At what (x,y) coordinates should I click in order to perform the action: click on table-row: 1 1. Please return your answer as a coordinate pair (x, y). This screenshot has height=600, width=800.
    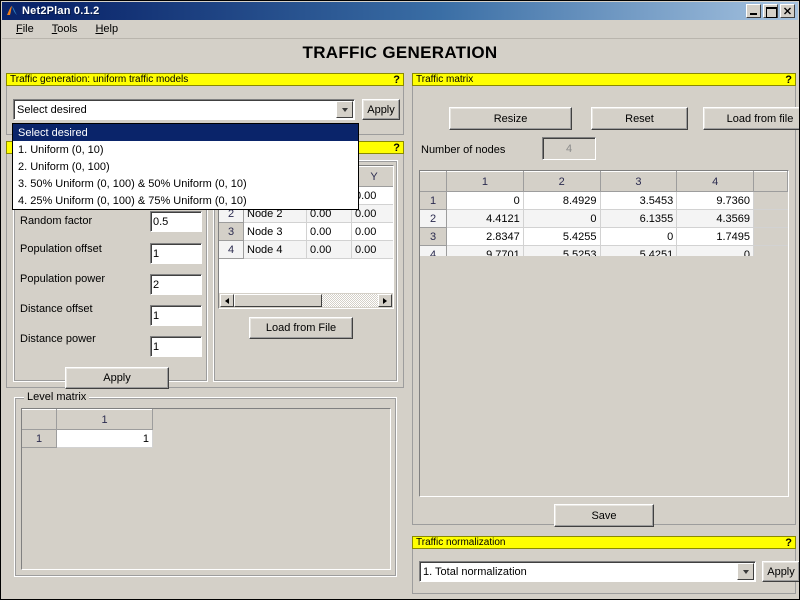
    Looking at the image, I should click on (87, 438).